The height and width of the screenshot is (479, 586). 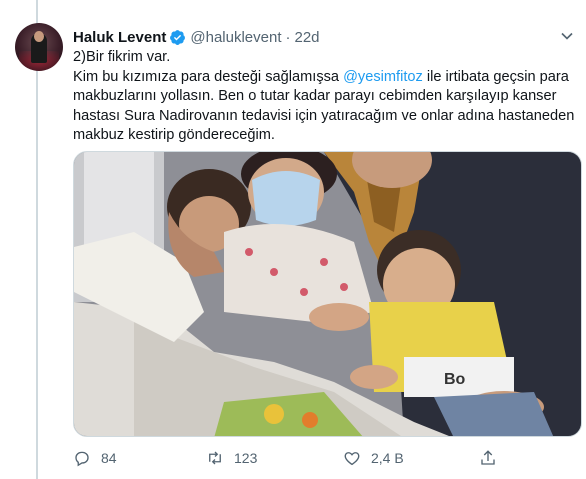 I want to click on tweet-text-line-1: 2)Bir fikrim var., so click(x=122, y=57).